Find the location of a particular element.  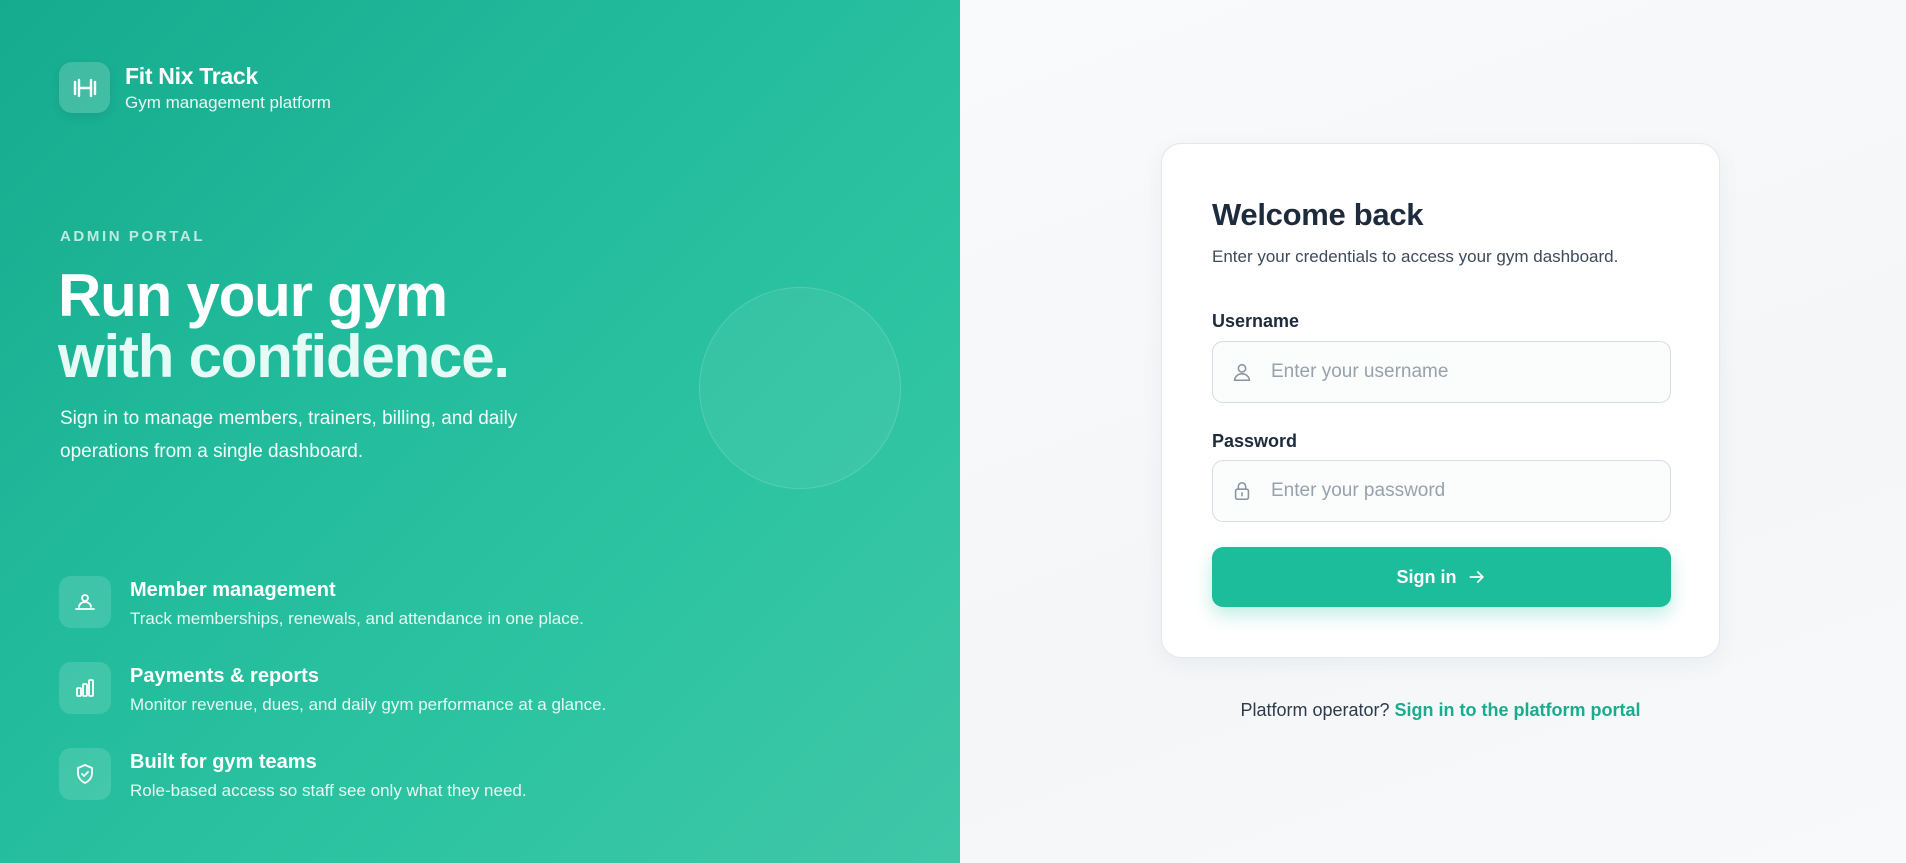

arrow-right-icon is located at coordinates (1477, 577).